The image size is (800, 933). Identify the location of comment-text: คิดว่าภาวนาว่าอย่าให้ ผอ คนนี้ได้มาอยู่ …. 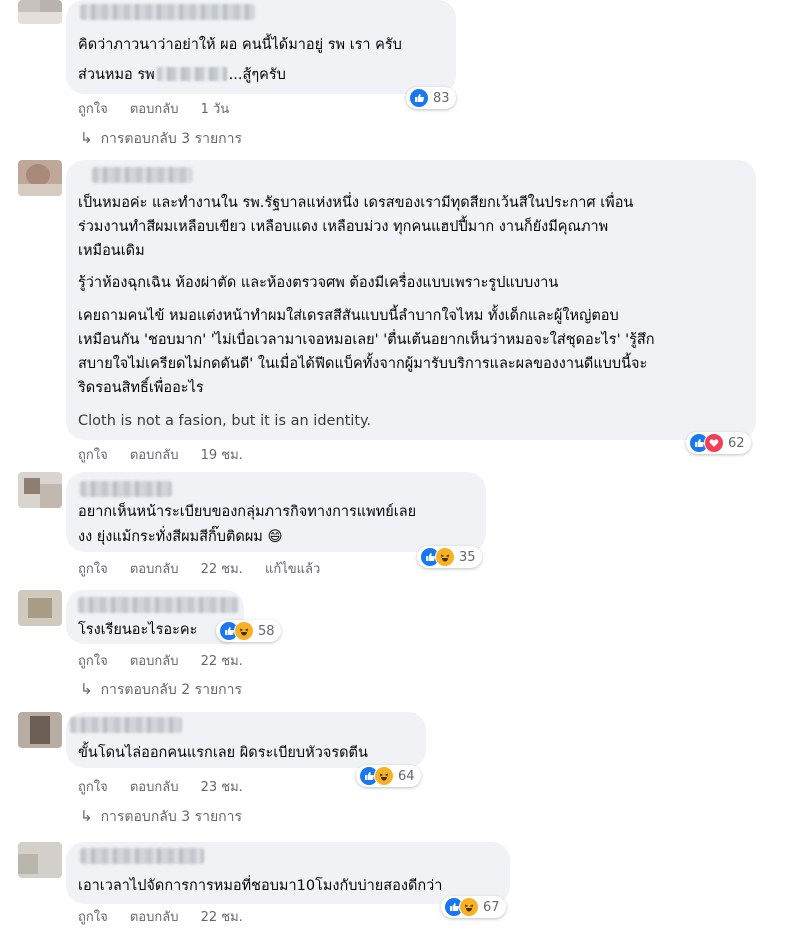
(240, 45).